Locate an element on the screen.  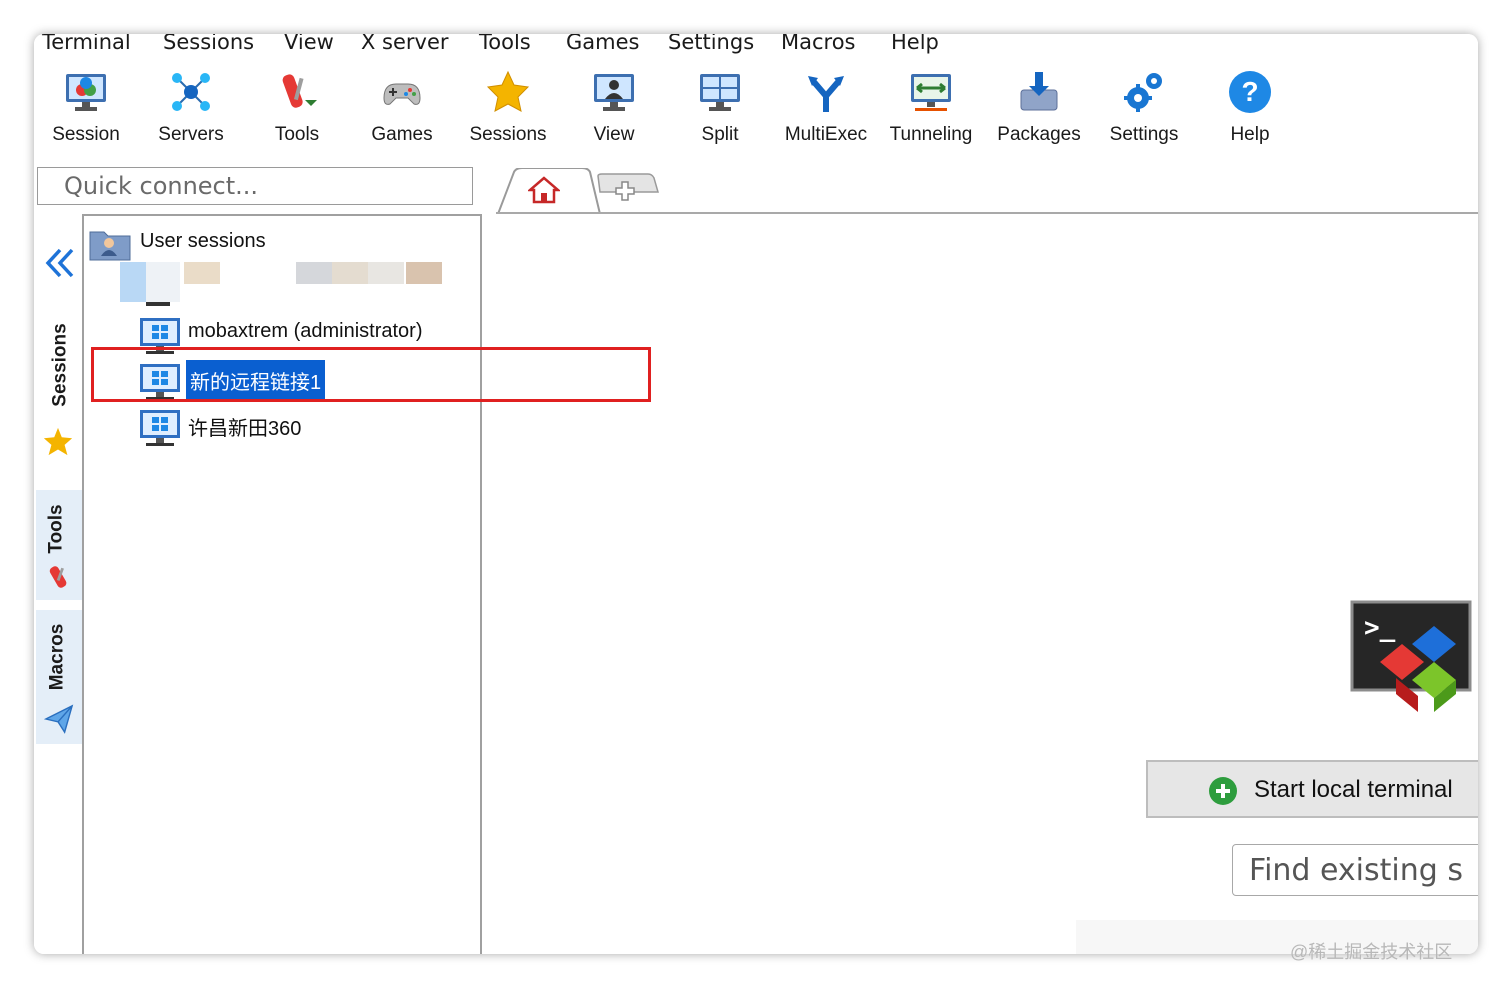
session-label: Session is located at coordinates (86, 134).